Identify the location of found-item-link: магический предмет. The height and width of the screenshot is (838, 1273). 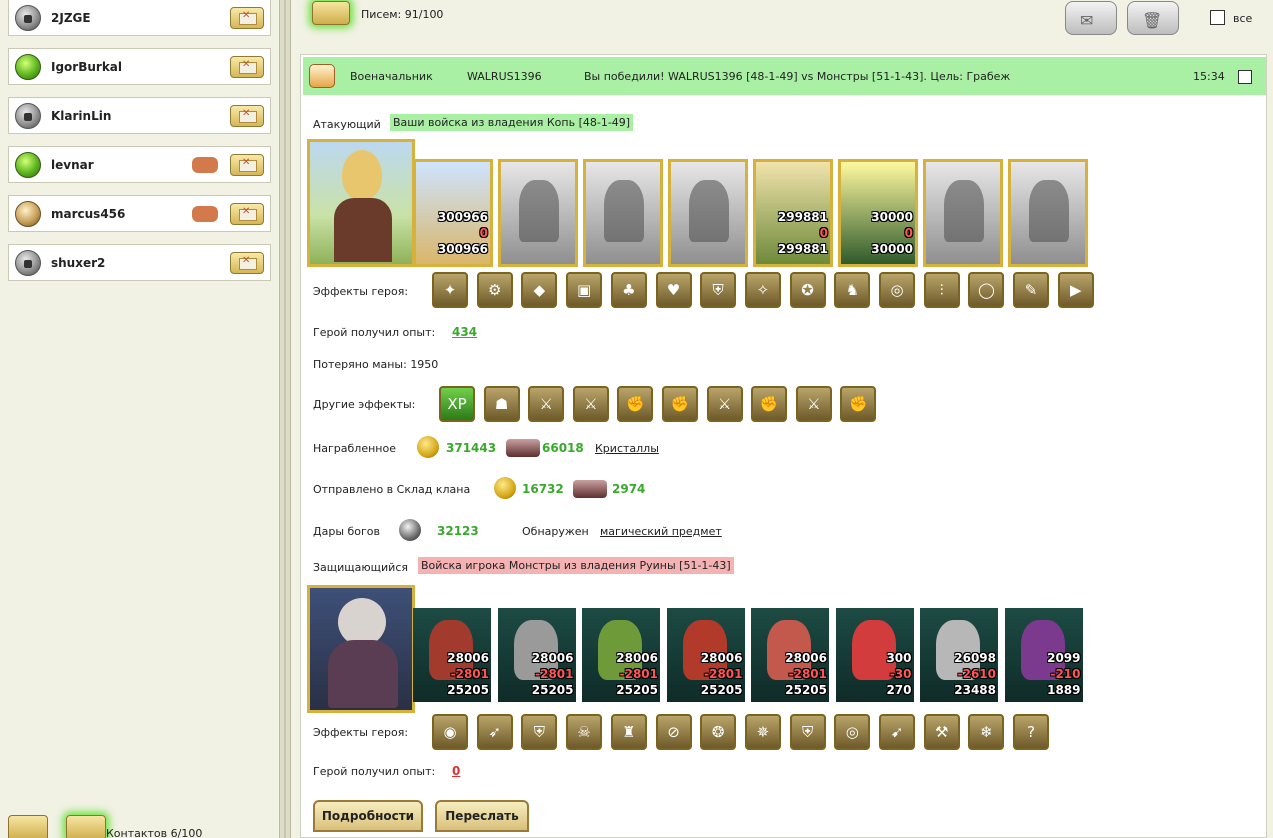
(661, 531).